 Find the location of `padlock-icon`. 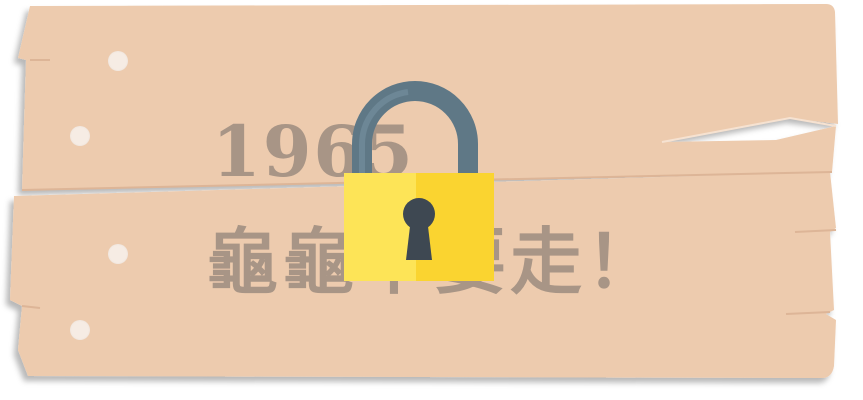

padlock-icon is located at coordinates (419, 181).